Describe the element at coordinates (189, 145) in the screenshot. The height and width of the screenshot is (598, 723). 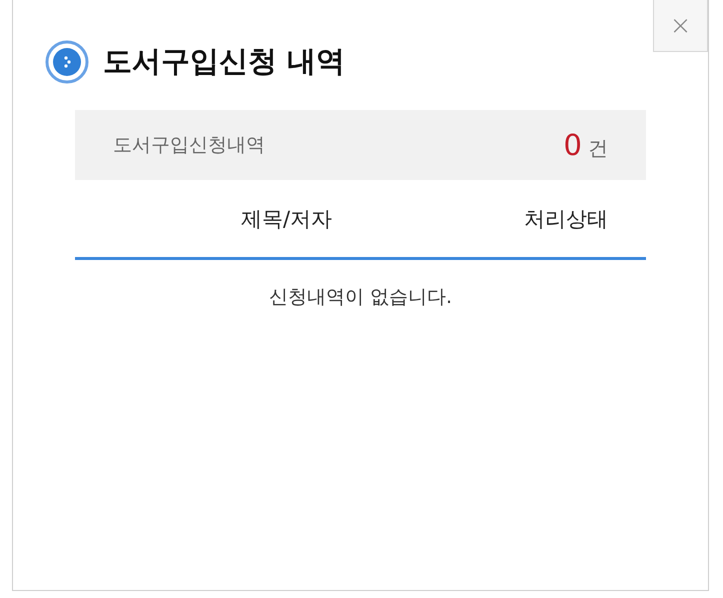
I see `summary-label: 도서구입신청내역` at that location.